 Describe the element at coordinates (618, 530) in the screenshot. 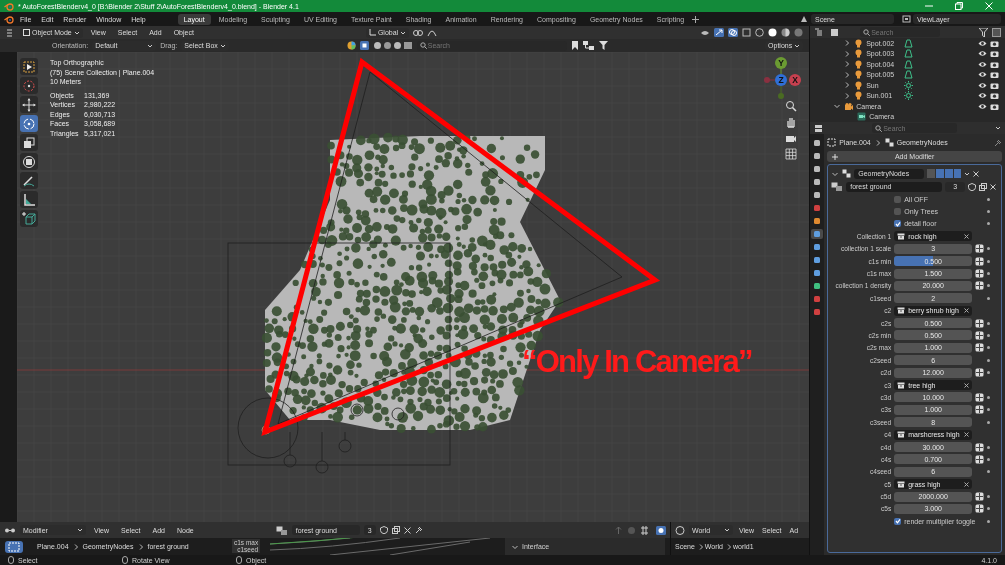

I see `parent-node-icon` at that location.